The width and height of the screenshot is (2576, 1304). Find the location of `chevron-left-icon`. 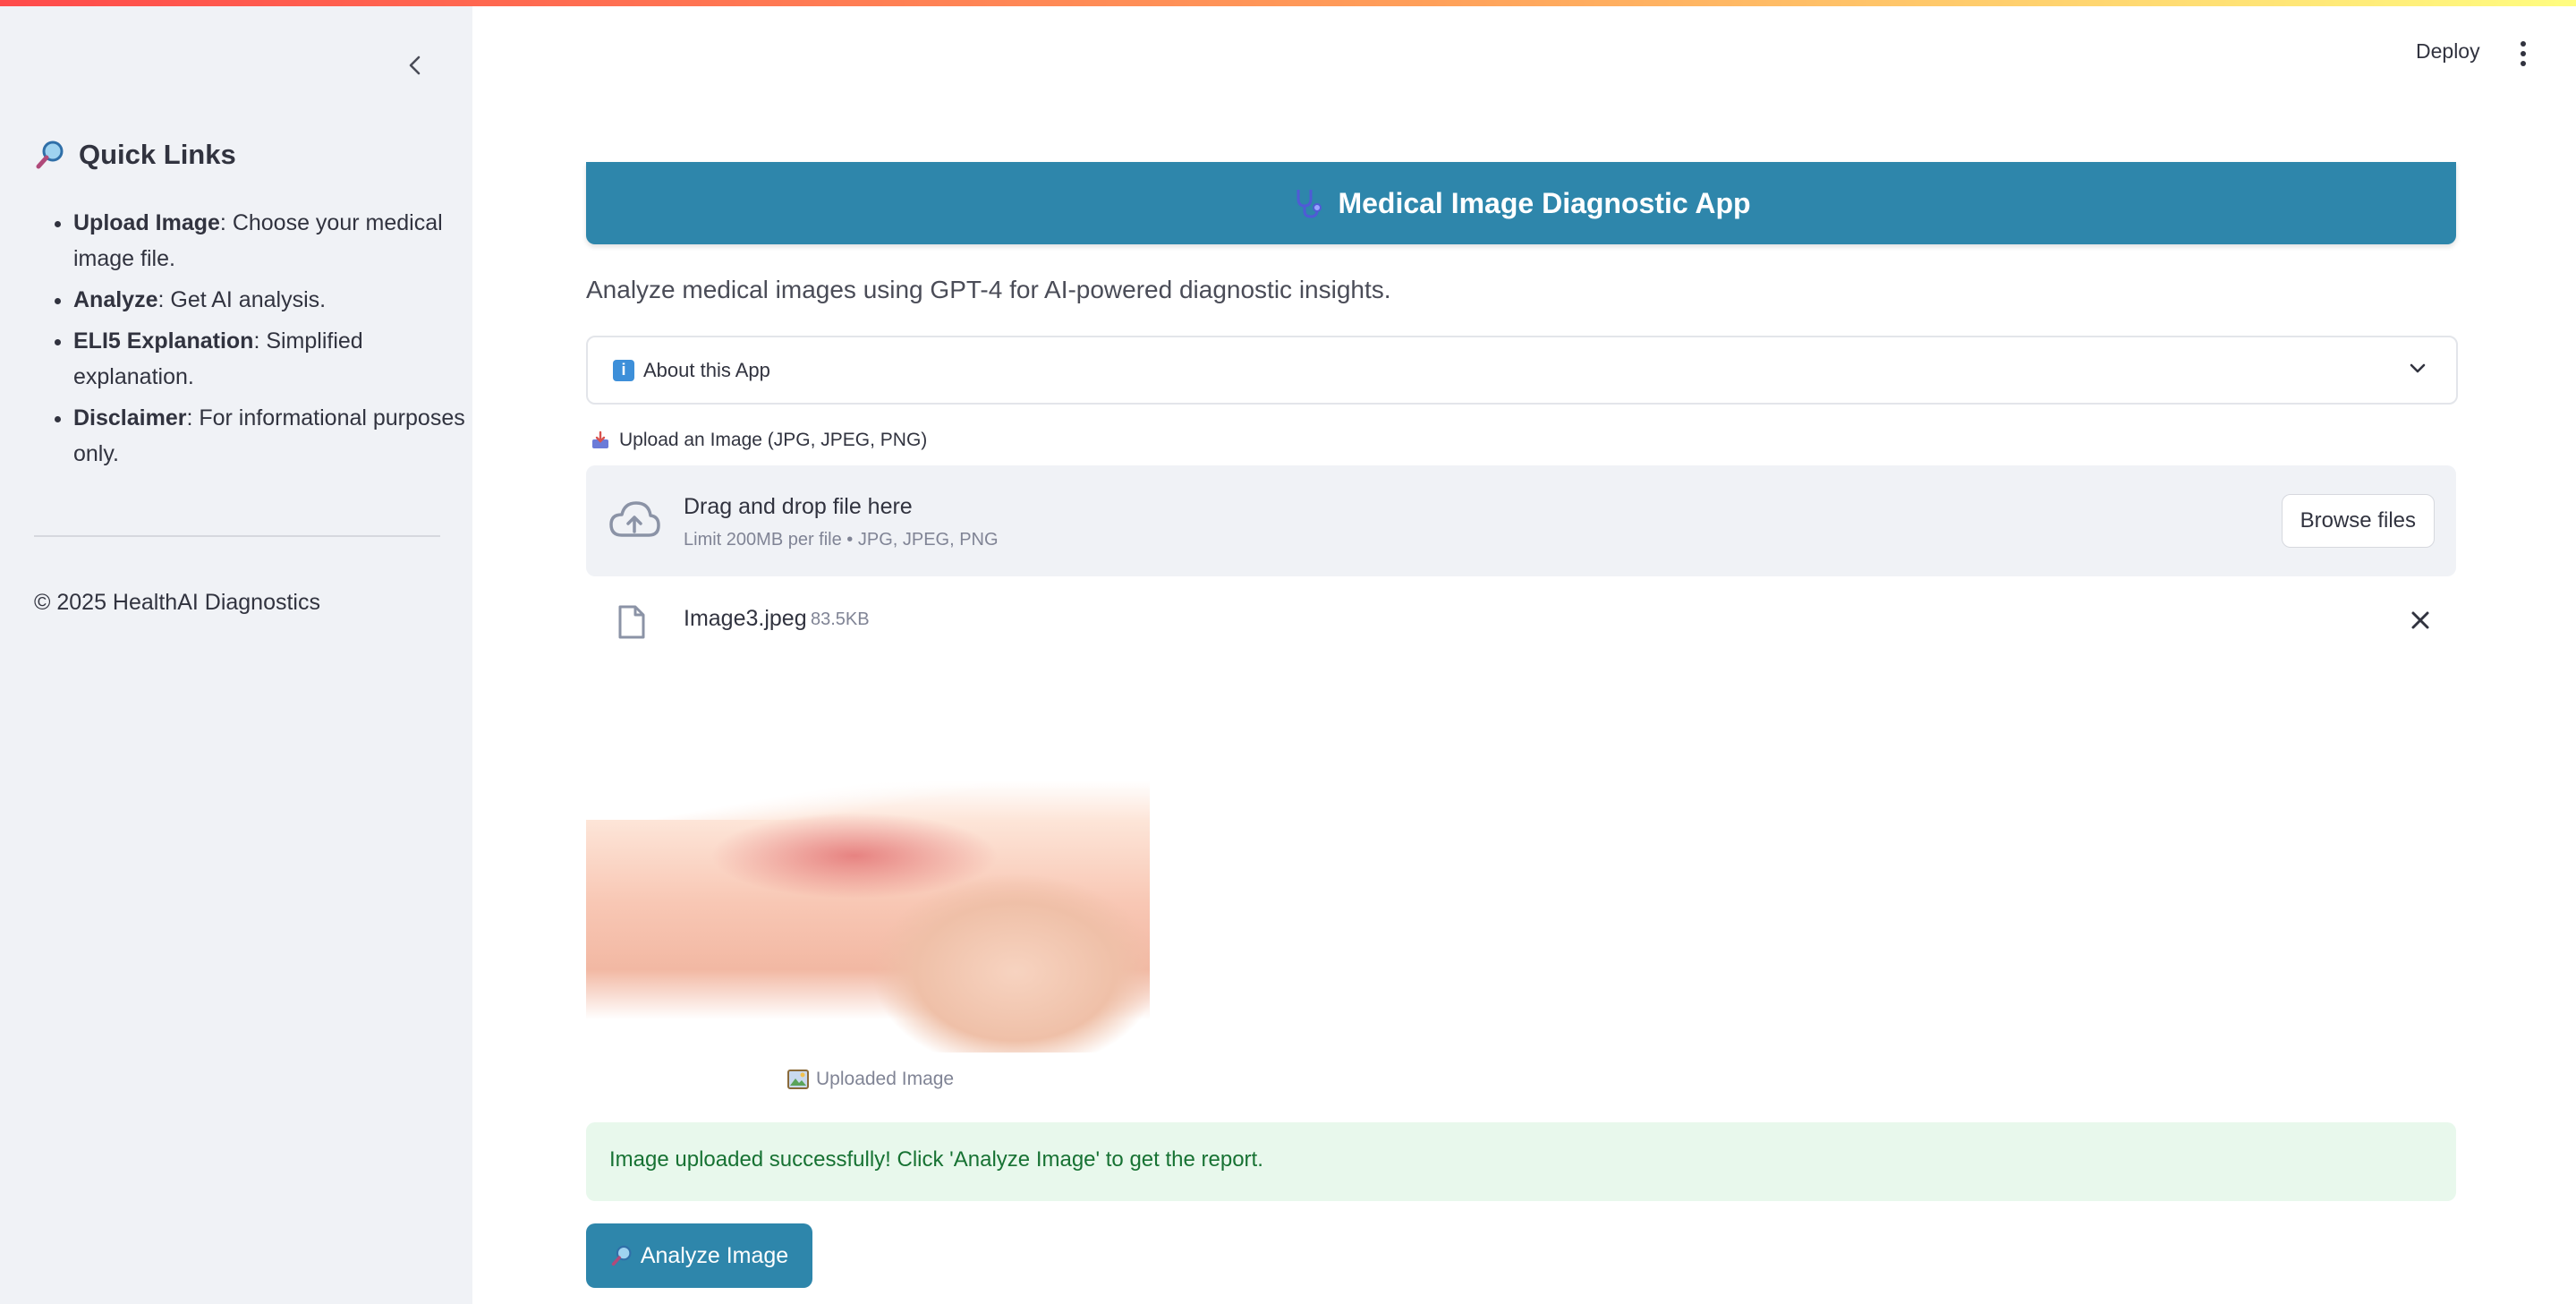

chevron-left-icon is located at coordinates (415, 65).